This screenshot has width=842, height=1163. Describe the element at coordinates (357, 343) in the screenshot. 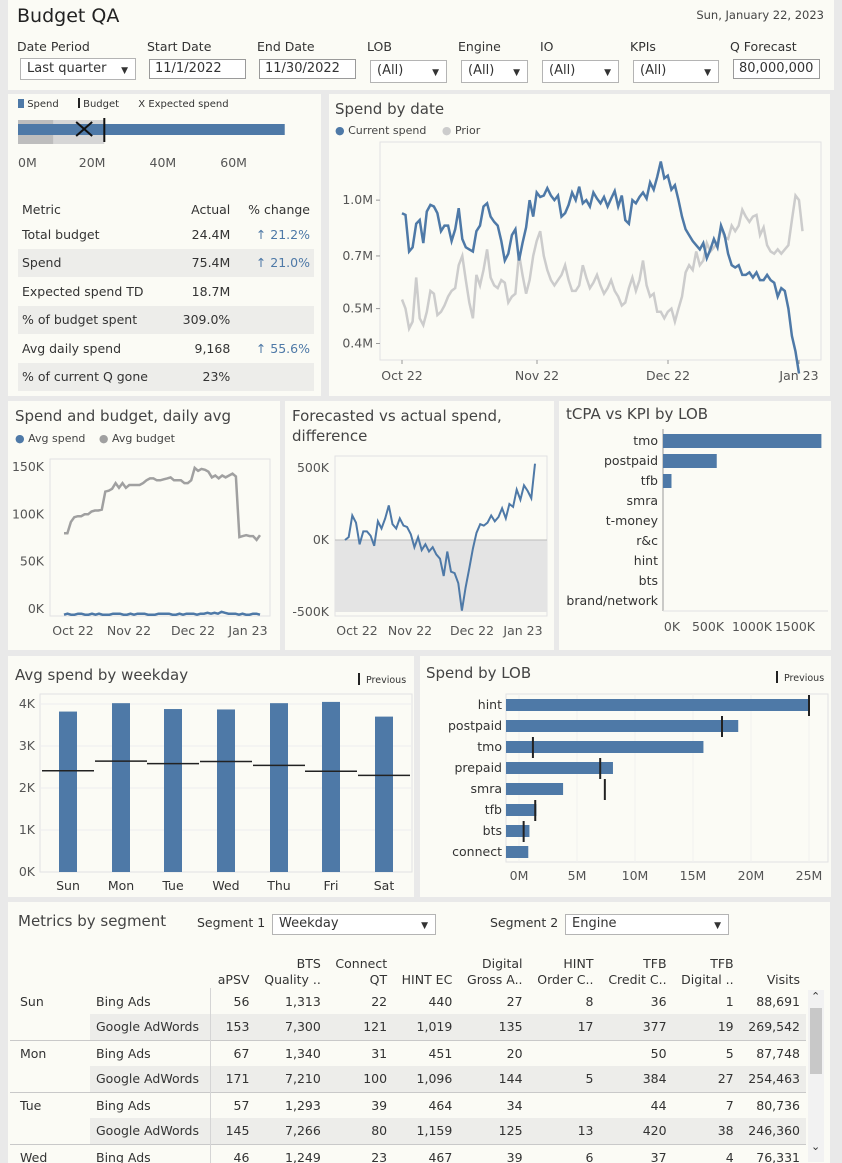

I see `y-tick-label: 0.4M` at that location.